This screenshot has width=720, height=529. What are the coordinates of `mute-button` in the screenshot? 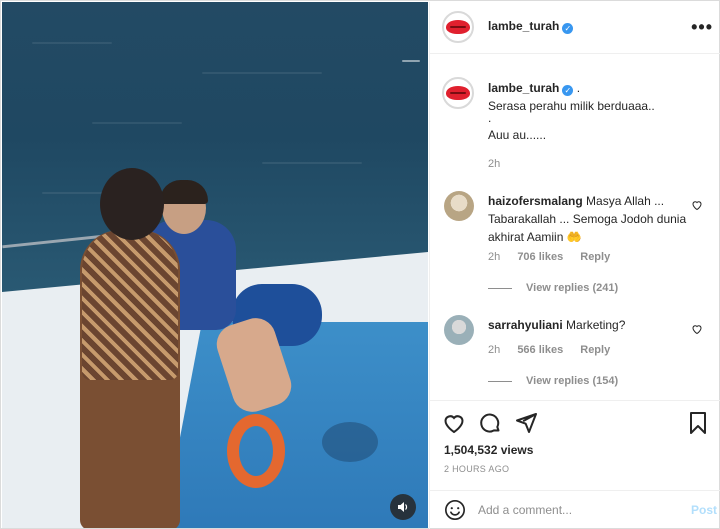 It's located at (403, 507).